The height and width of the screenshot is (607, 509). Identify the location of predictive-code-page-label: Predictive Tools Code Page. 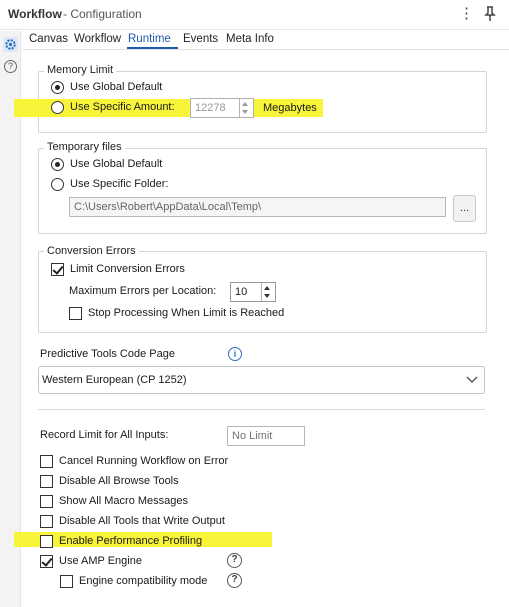
(107, 354).